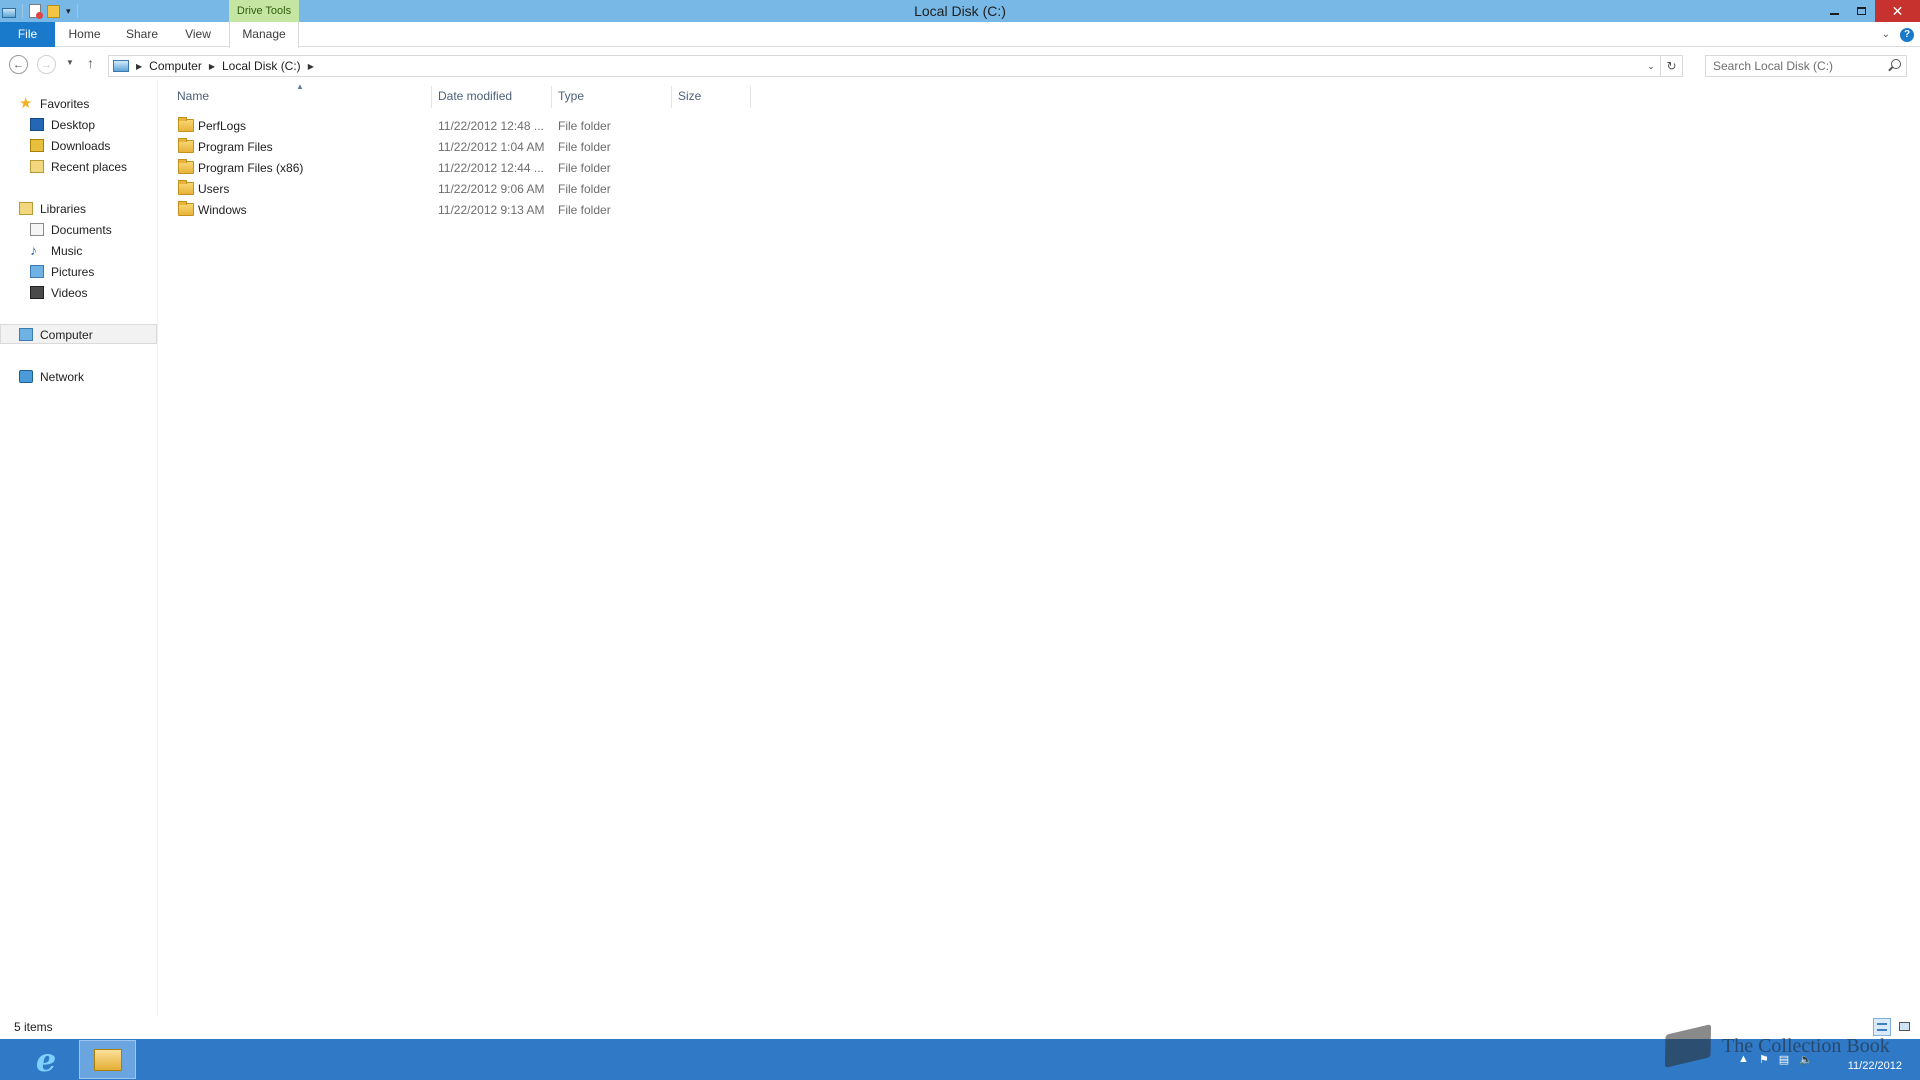 The height and width of the screenshot is (1080, 1920). What do you see at coordinates (222, 125) in the screenshot?
I see `file-name: PerfLogs` at bounding box center [222, 125].